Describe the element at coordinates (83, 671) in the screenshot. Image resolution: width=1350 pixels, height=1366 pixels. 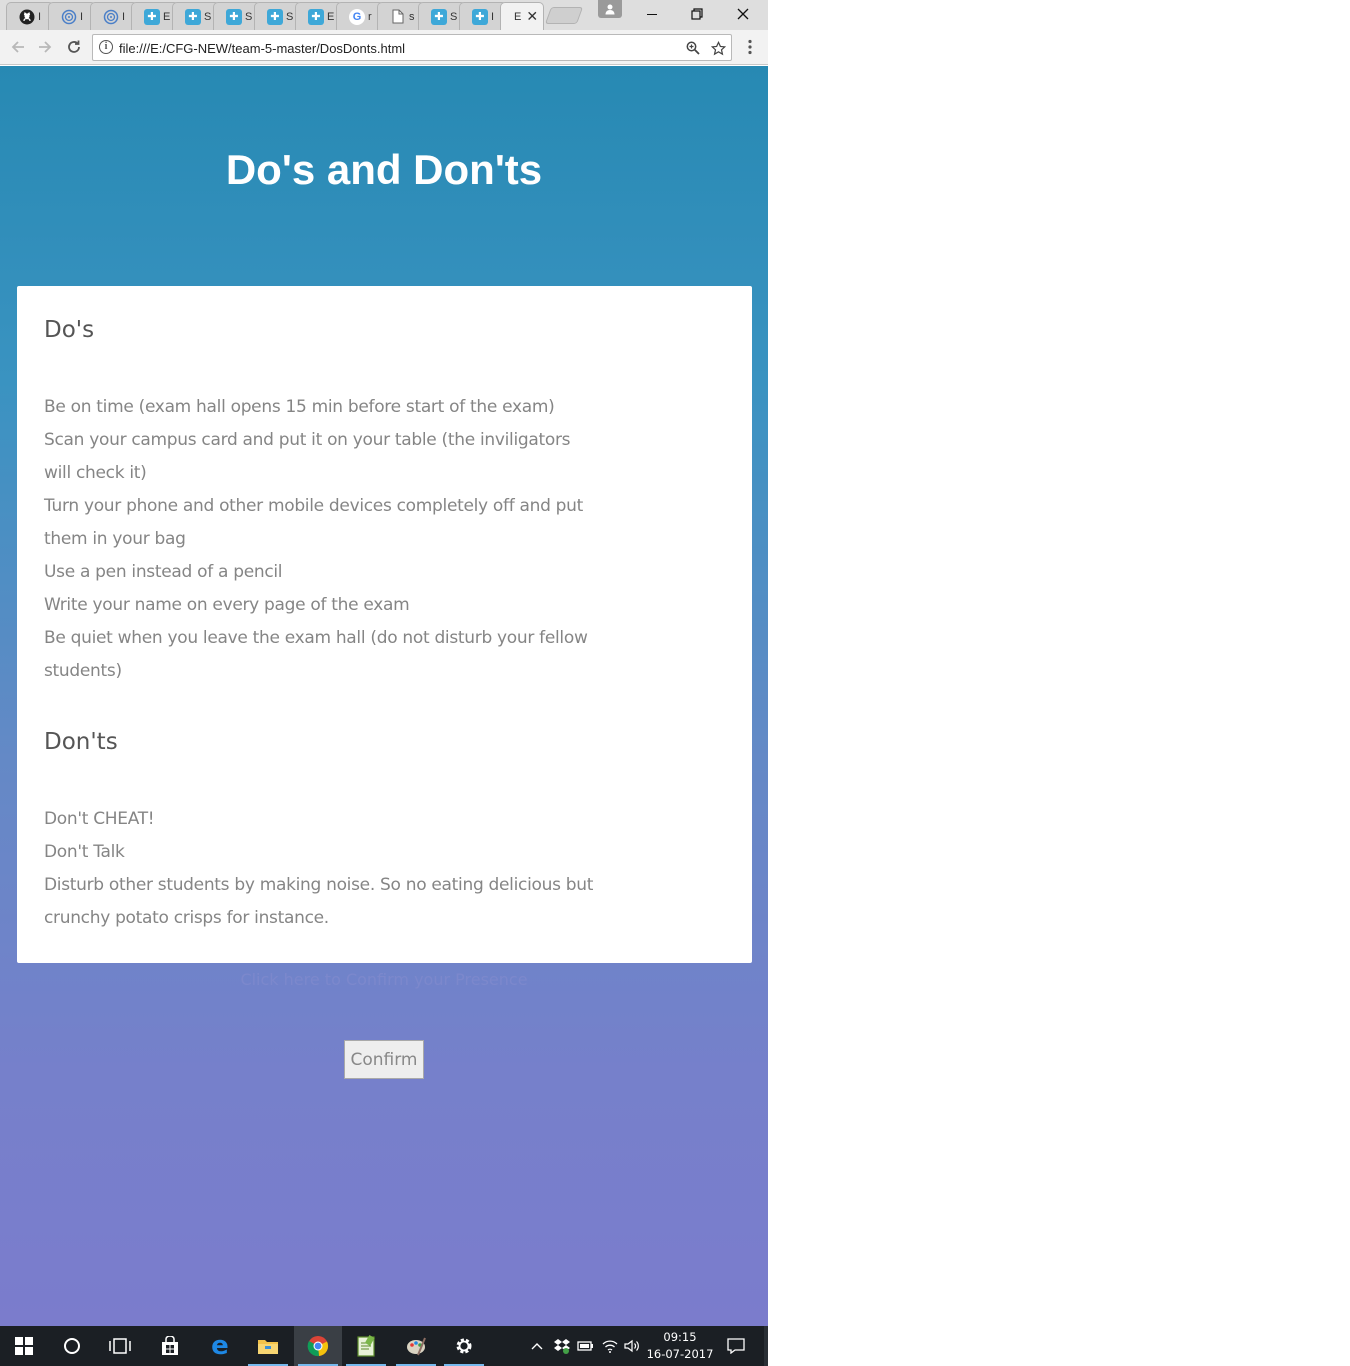
I see `dos-line: students)` at that location.